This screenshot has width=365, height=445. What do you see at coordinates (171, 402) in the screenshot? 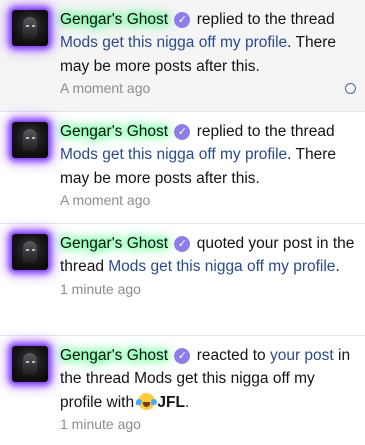
I see `reaction-name: JFL` at bounding box center [171, 402].